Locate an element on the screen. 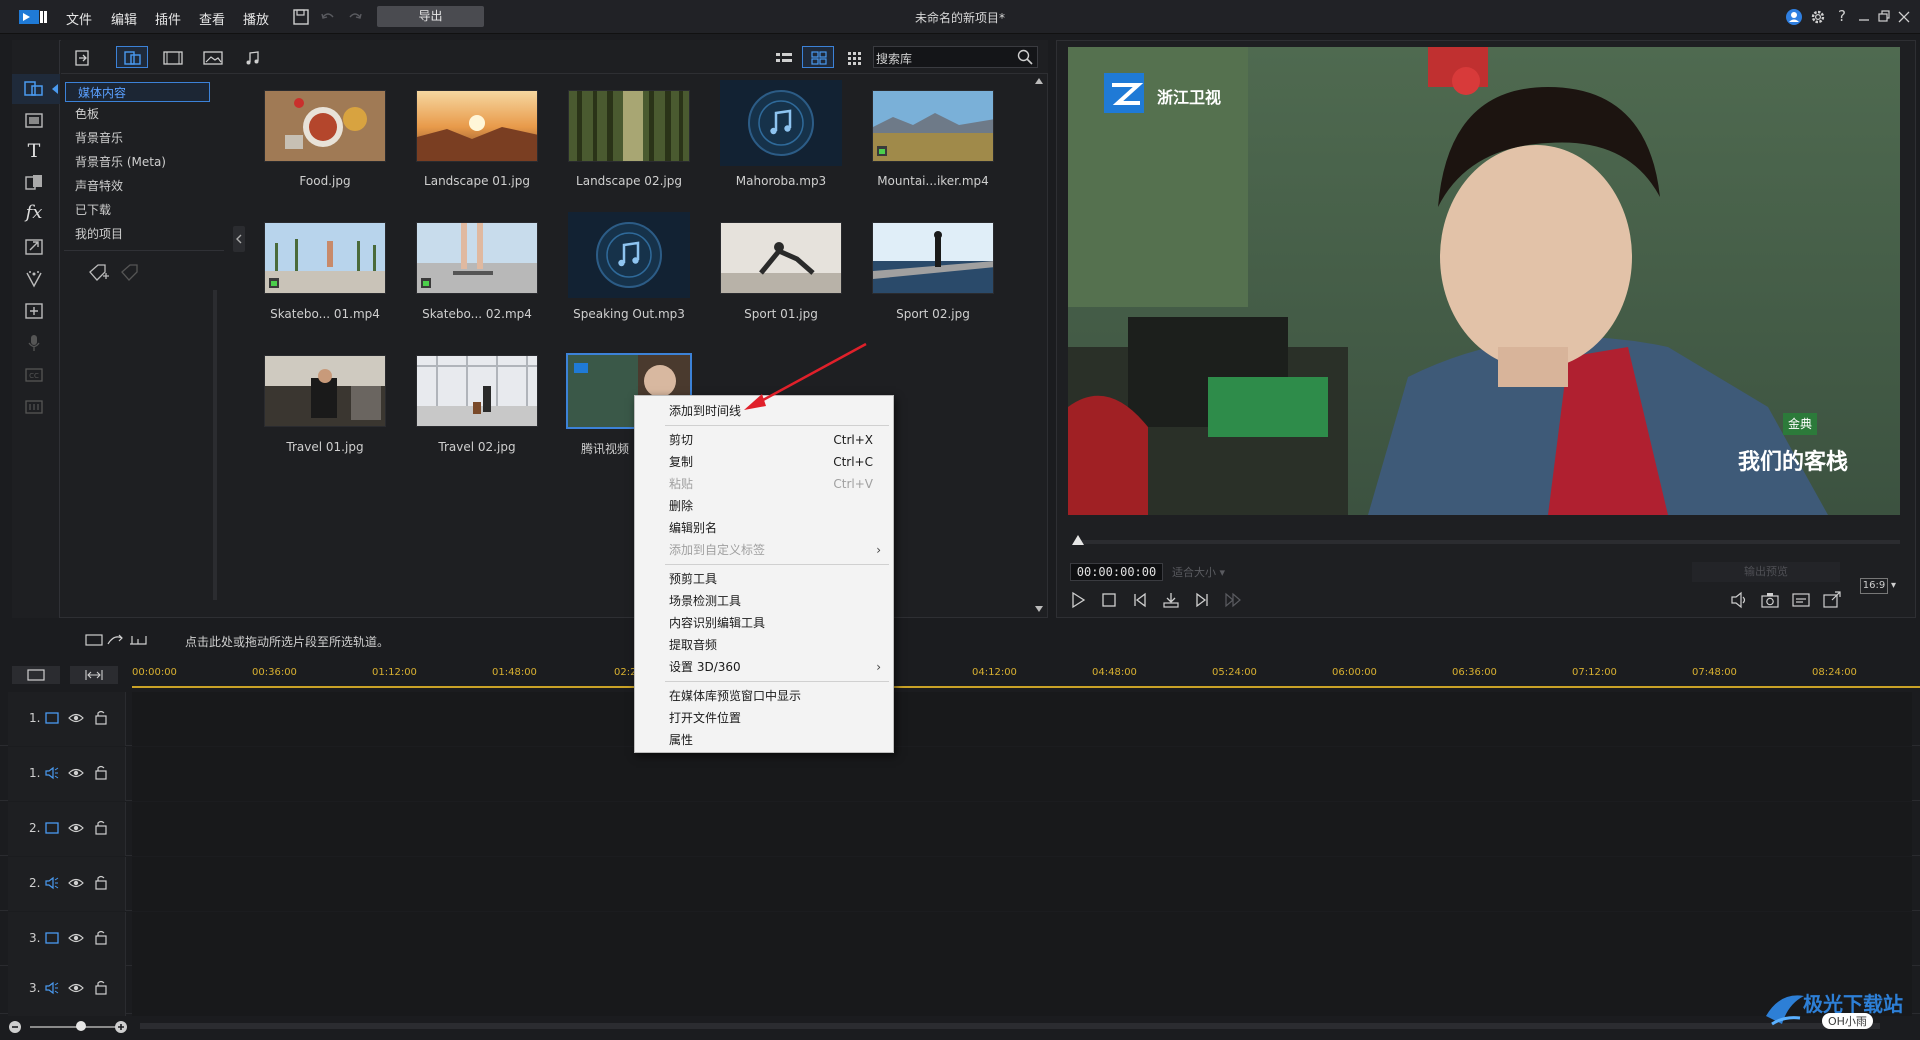 The height and width of the screenshot is (1040, 1920). menu-plugins: 插件 is located at coordinates (168, 18).